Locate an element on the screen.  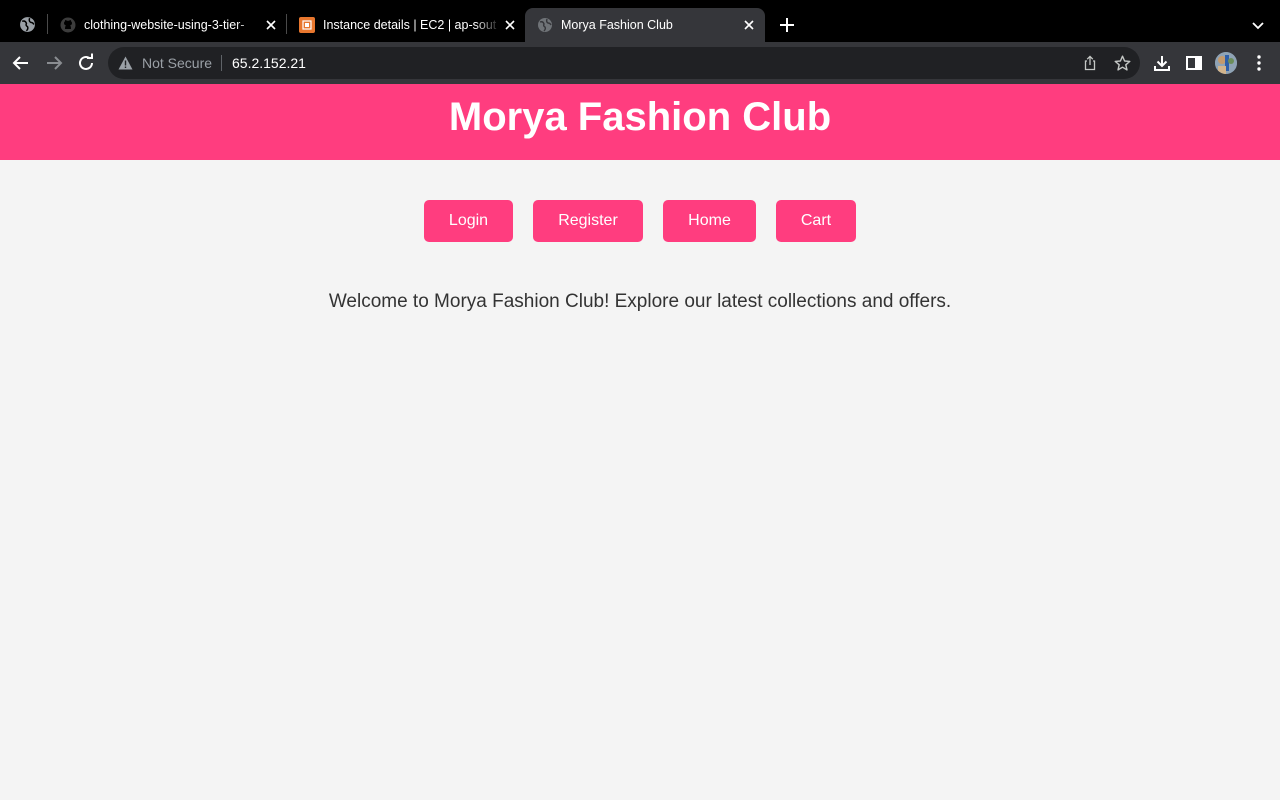
share-icon is located at coordinates (1090, 63).